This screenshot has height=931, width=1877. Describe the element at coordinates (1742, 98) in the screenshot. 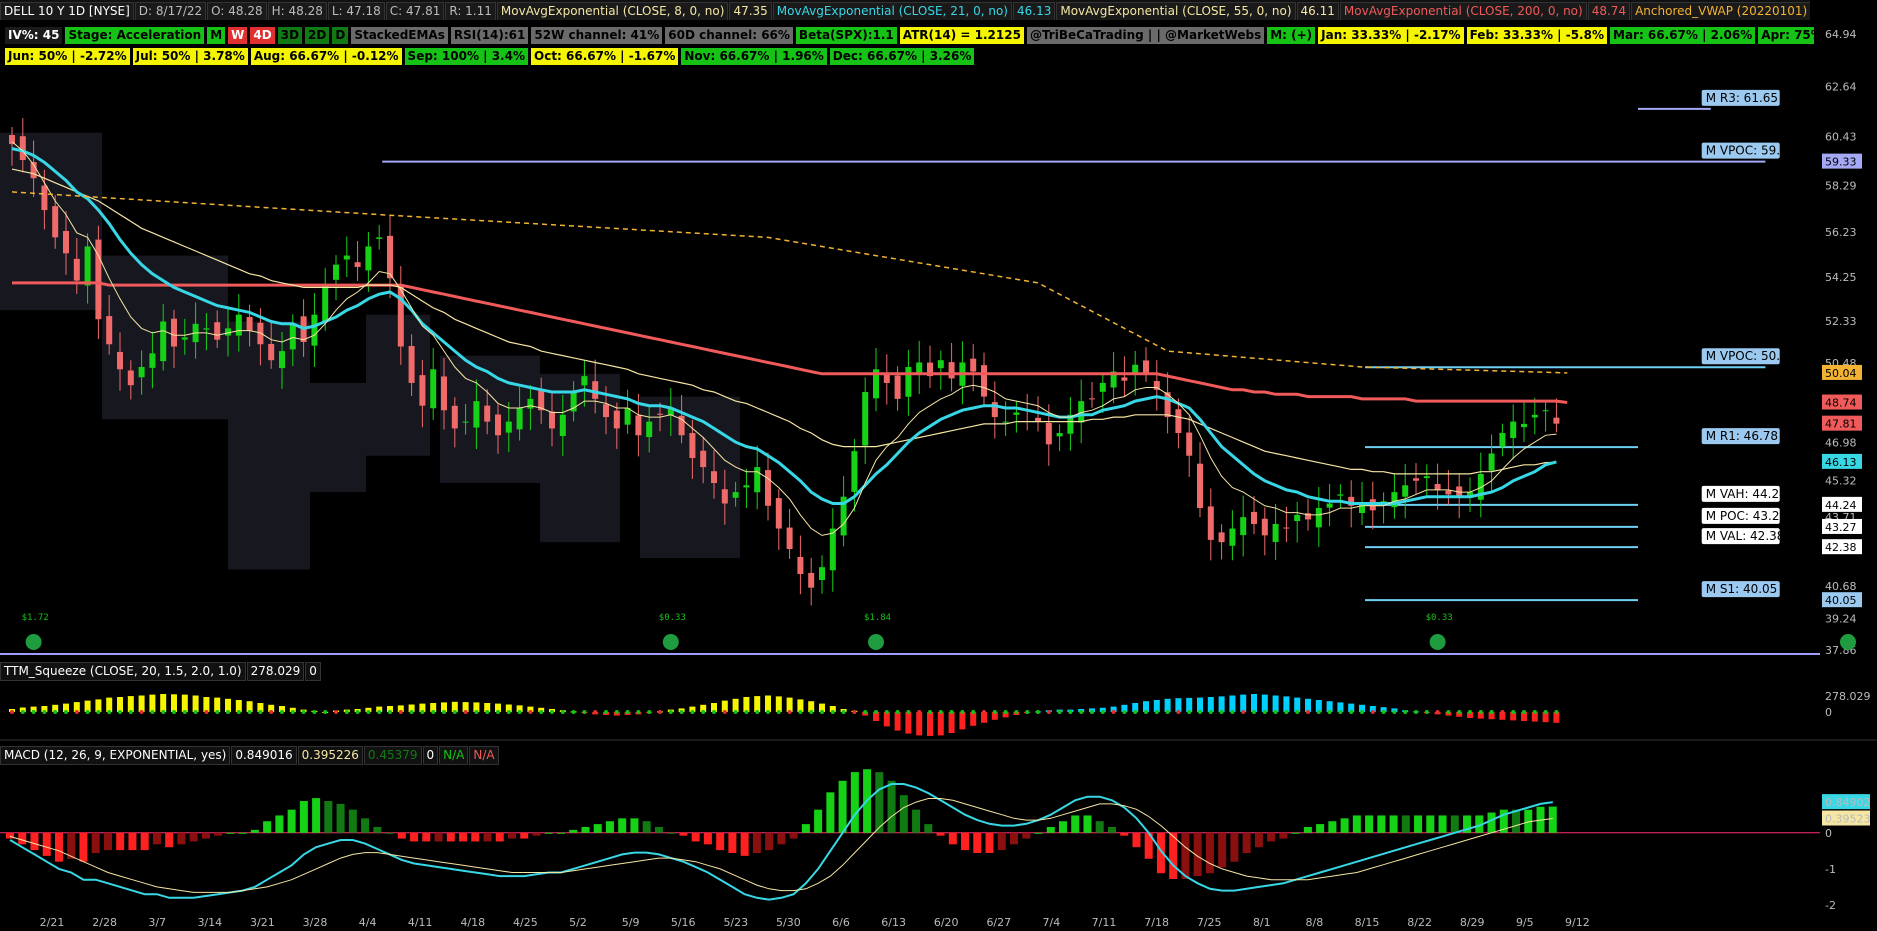

I see `level-label-0: M R3: 61.65` at that location.